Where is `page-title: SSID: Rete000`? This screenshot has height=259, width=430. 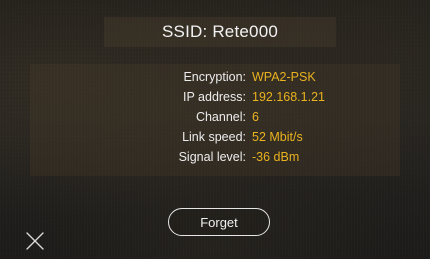
page-title: SSID: Rete000 is located at coordinates (220, 31).